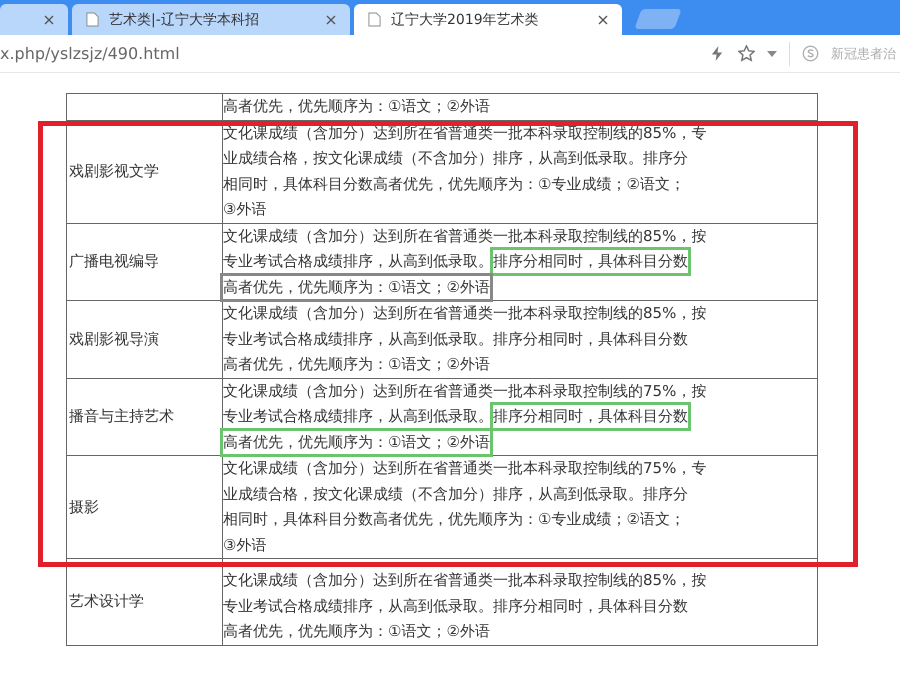 The image size is (900, 699). I want to click on rule-cell: 文化课成绩（含加分）达到所在省普通类一批本科录取控制线的75%，专 业成绩合格，按文化课成绩（不含加分）排序，从高到低录取。排序分 相同时，具体科目分数高者优先，优先顺序为：①专业成绩；②语文； ③外语, so click(520, 507).